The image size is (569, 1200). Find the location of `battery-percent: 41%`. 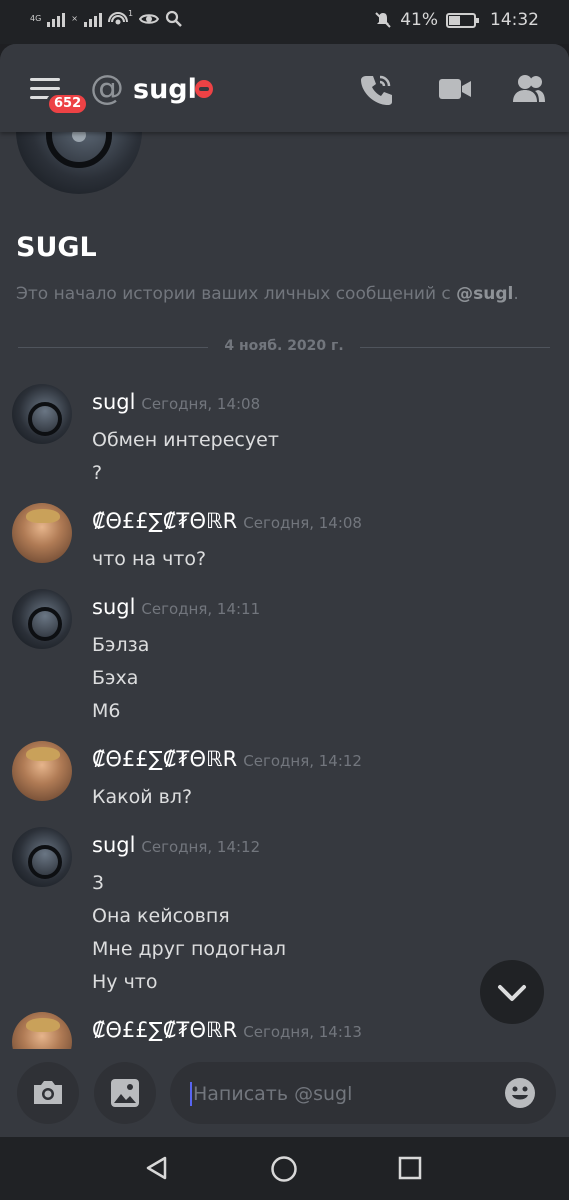

battery-percent: 41% is located at coordinates (419, 20).